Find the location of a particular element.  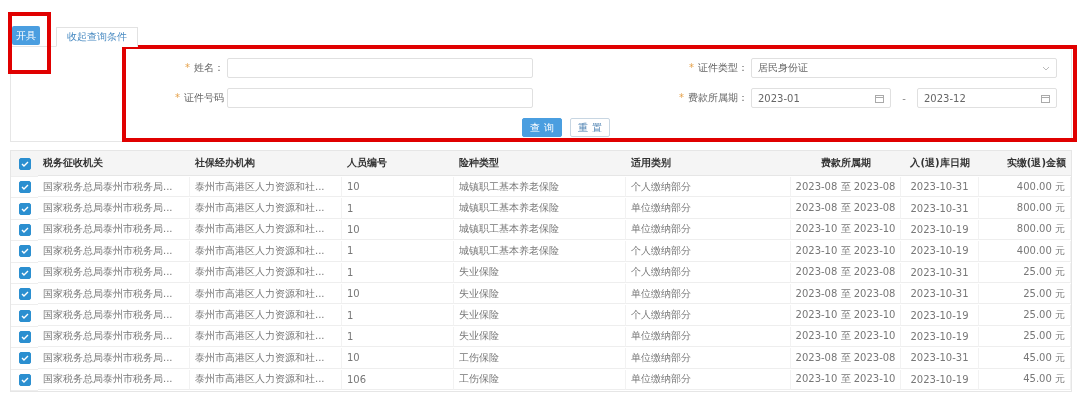

tab: 收起查询条件 is located at coordinates (97, 37).